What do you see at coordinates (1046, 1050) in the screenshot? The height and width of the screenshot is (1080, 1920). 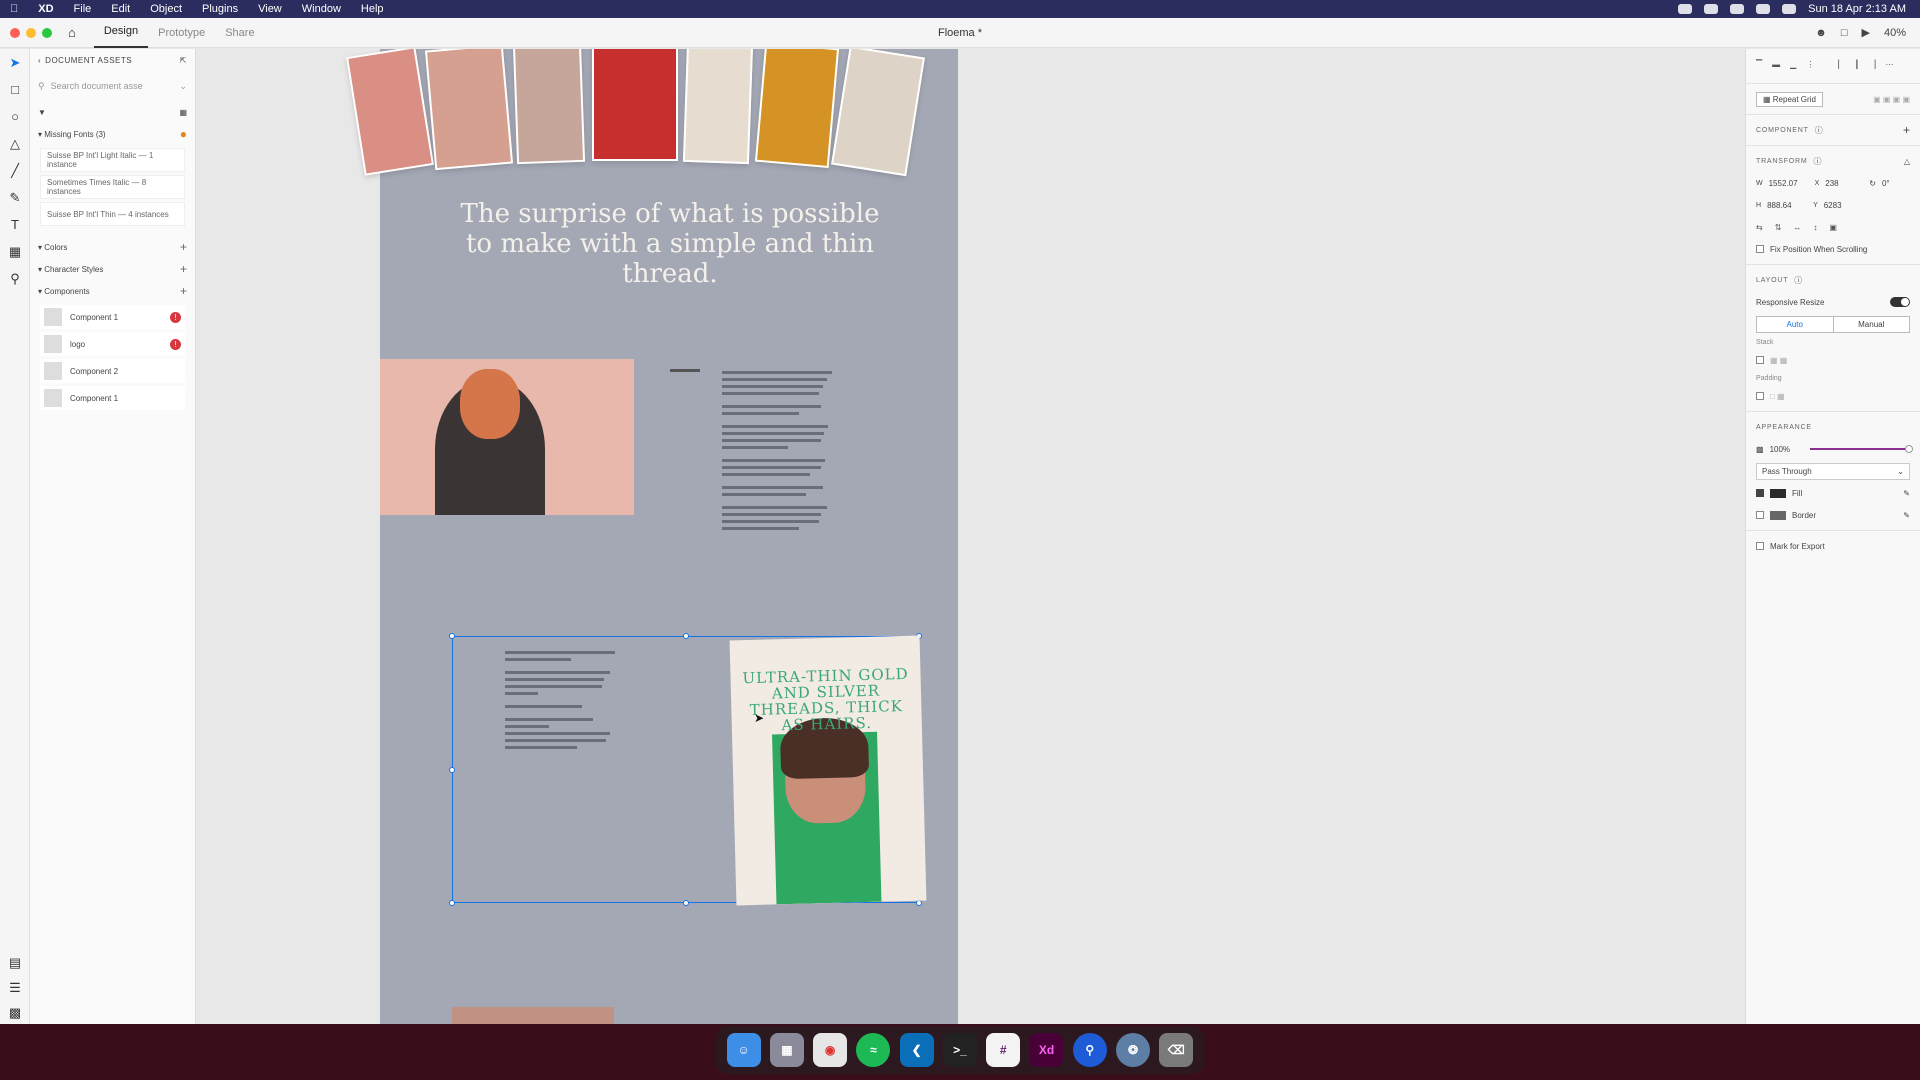 I see `xd-icon: Xd` at bounding box center [1046, 1050].